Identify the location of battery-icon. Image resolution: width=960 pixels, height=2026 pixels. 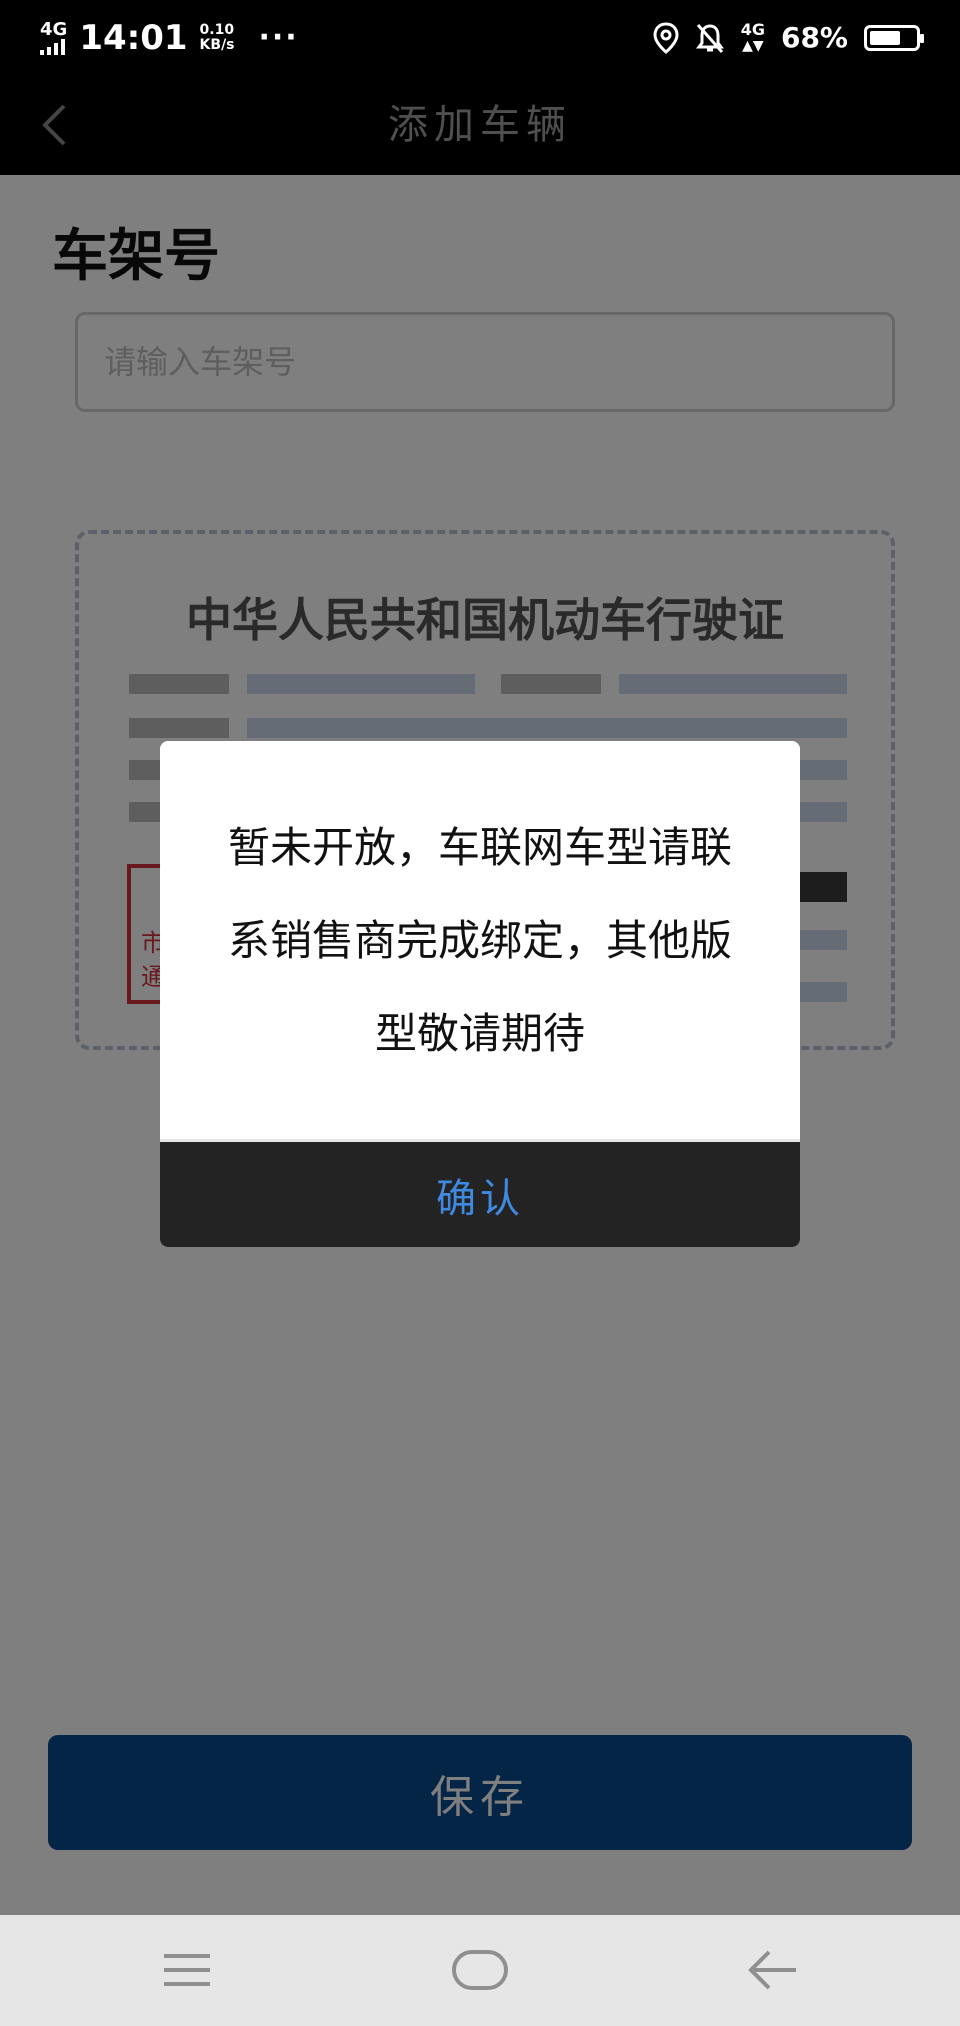
(894, 37).